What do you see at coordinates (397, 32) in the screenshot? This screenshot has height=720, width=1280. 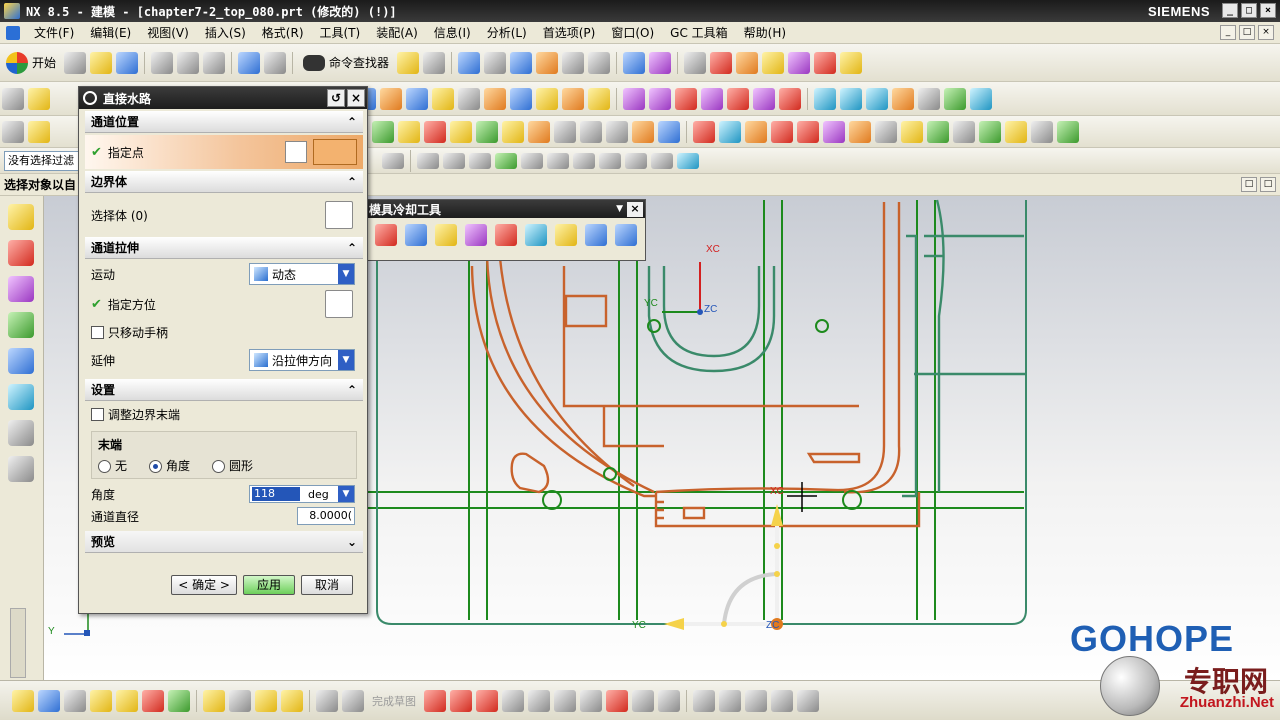 I see `menu-assemblies: 装配(A)` at bounding box center [397, 32].